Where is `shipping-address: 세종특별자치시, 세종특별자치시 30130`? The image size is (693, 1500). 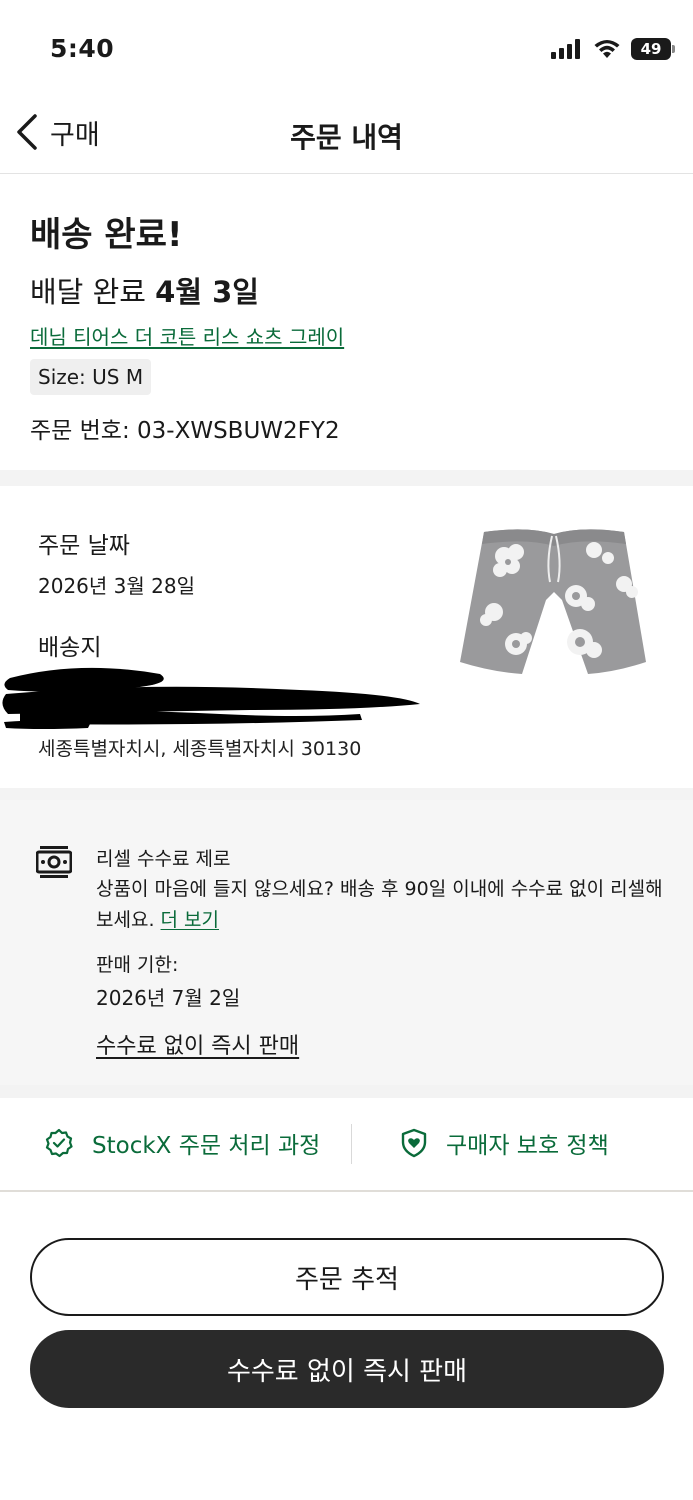
shipping-address: 세종특별자치시, 세종특별자치시 30130 is located at coordinates (200, 749).